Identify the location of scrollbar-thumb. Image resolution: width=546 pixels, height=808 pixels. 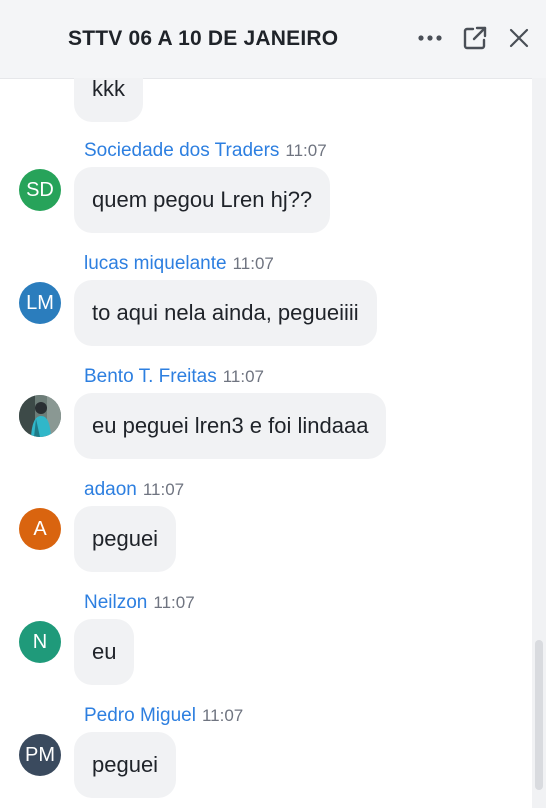
(539, 715).